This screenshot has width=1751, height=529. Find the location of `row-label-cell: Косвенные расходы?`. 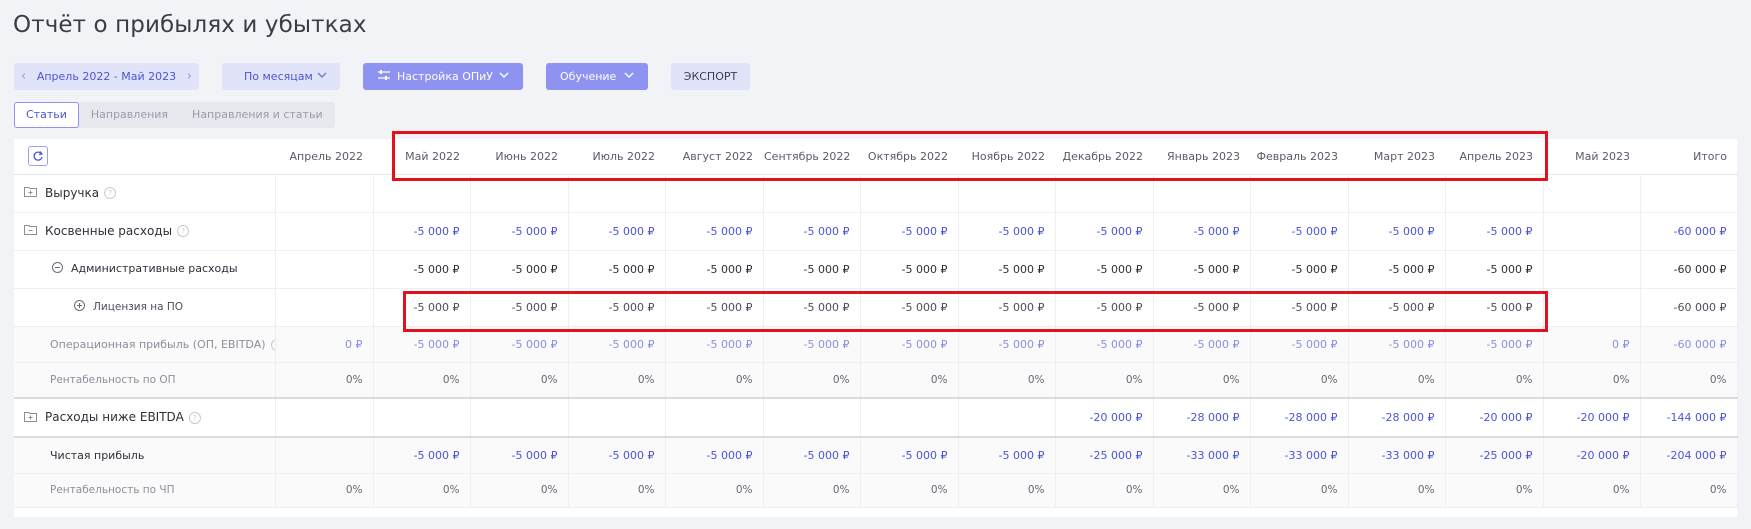

row-label-cell: Косвенные расходы? is located at coordinates (145, 231).